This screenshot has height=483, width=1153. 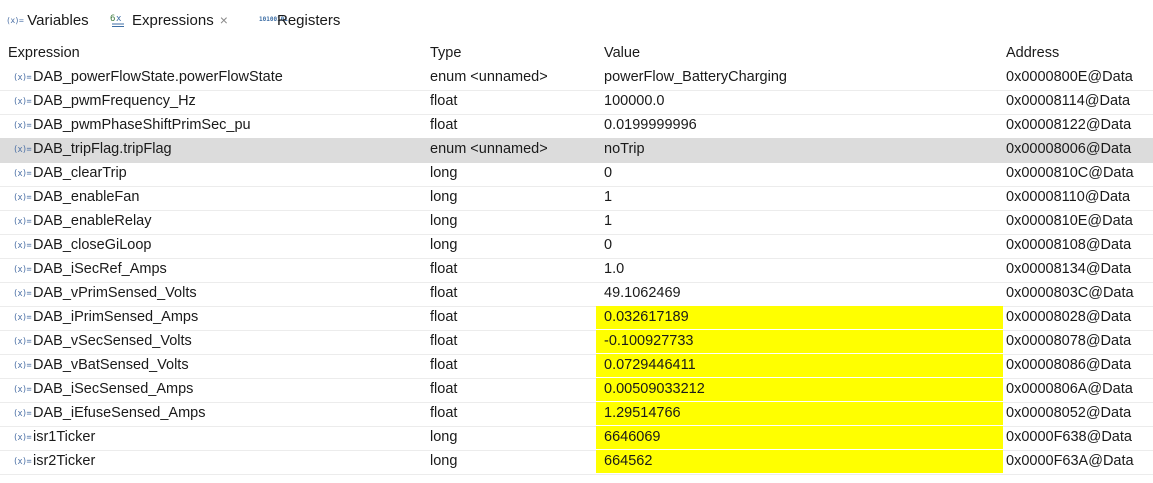 I want to click on tab-expressions: 6 x Expressions ×, so click(x=169, y=20).